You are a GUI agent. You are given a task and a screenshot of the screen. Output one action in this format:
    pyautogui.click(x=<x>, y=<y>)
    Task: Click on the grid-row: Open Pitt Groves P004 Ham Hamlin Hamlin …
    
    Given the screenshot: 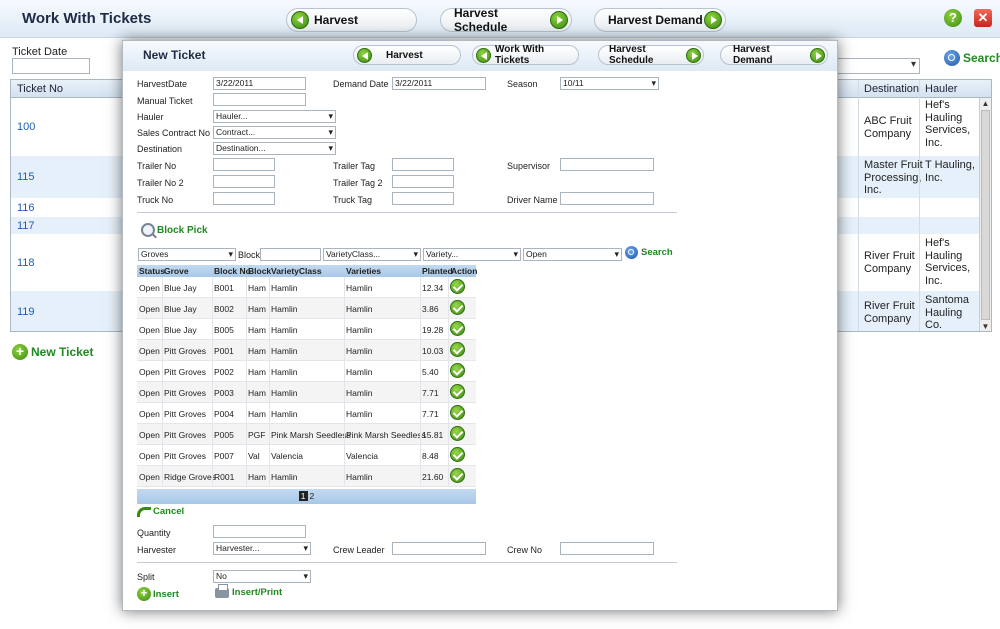 What is the action you would take?
    pyautogui.click(x=306, y=413)
    